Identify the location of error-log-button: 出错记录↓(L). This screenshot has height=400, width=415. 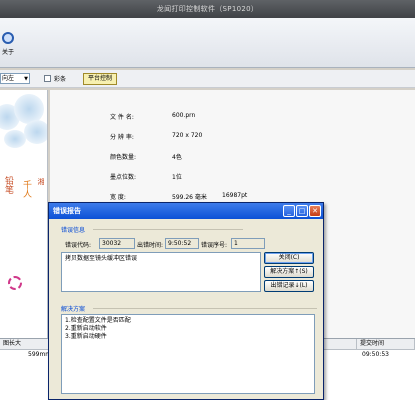
(289, 286).